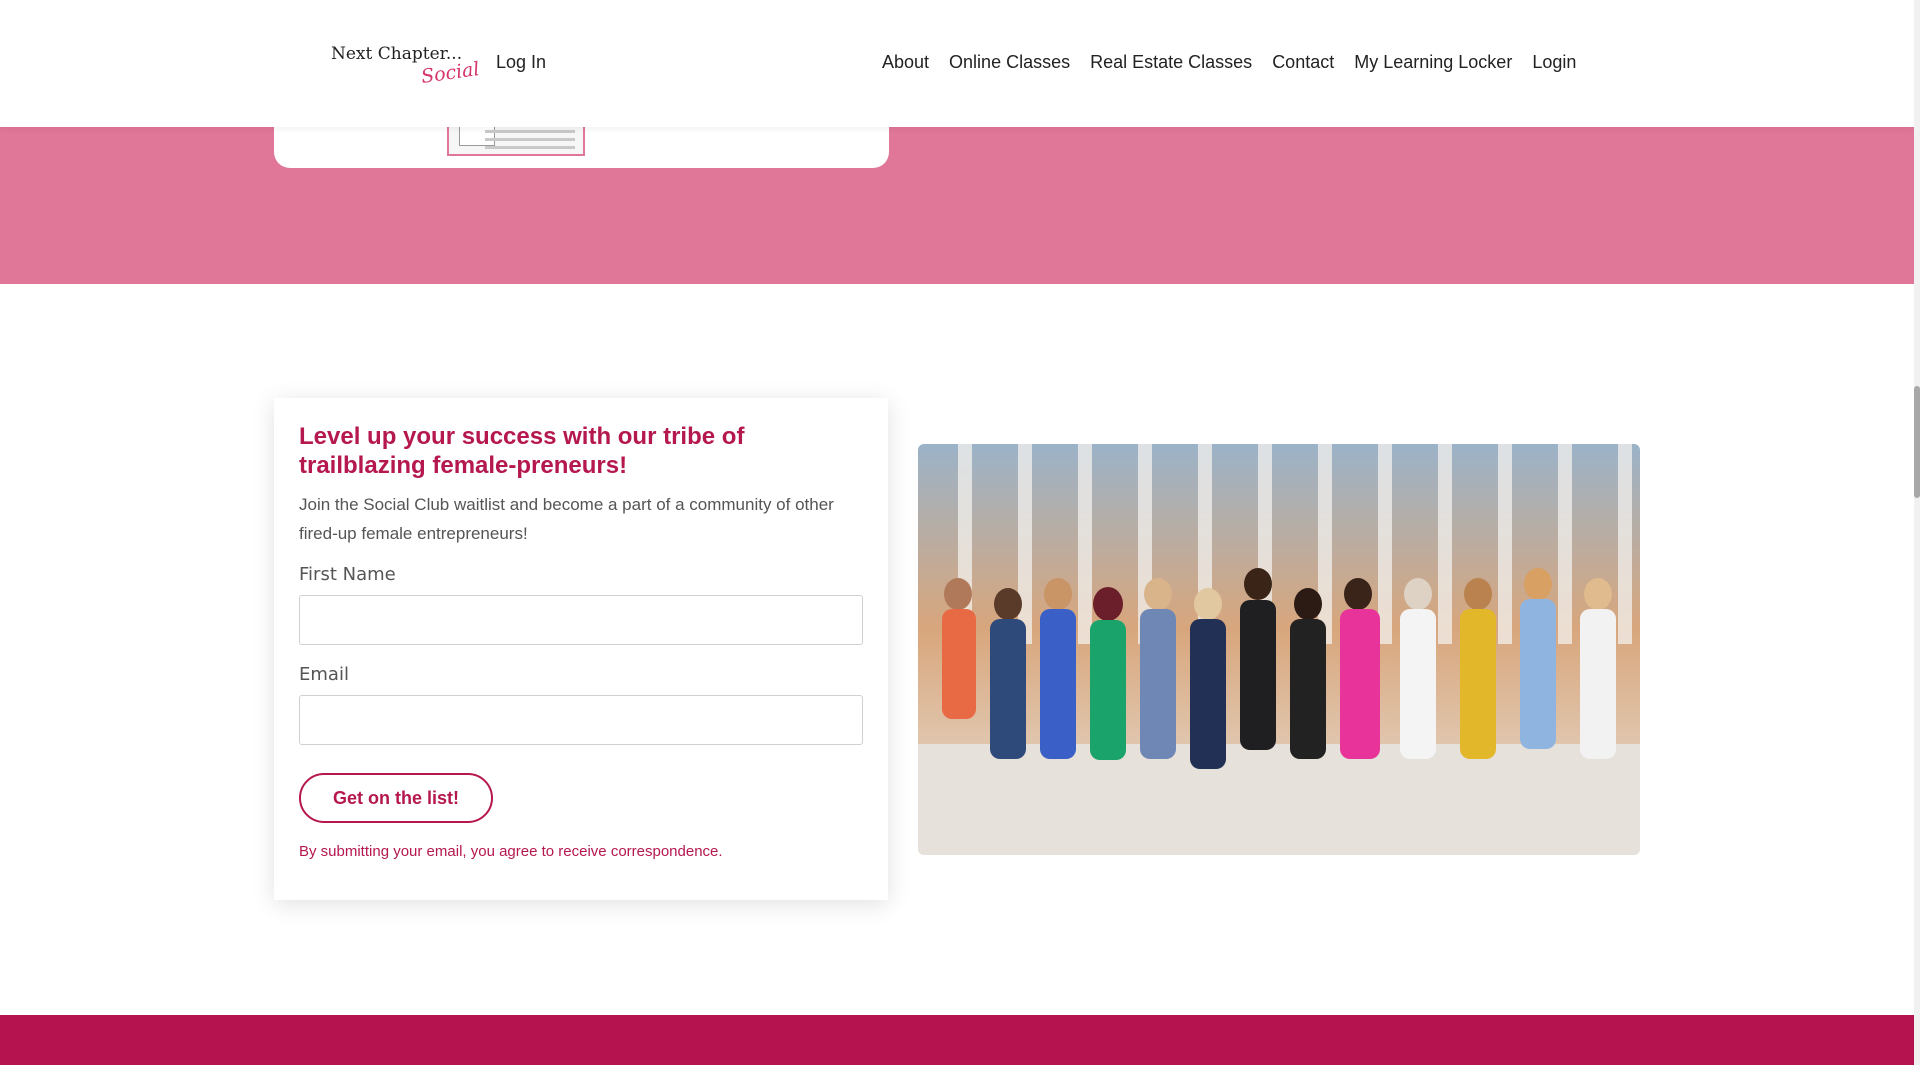  What do you see at coordinates (396, 798) in the screenshot?
I see `get-on-the-list-button: Get on the list!` at bounding box center [396, 798].